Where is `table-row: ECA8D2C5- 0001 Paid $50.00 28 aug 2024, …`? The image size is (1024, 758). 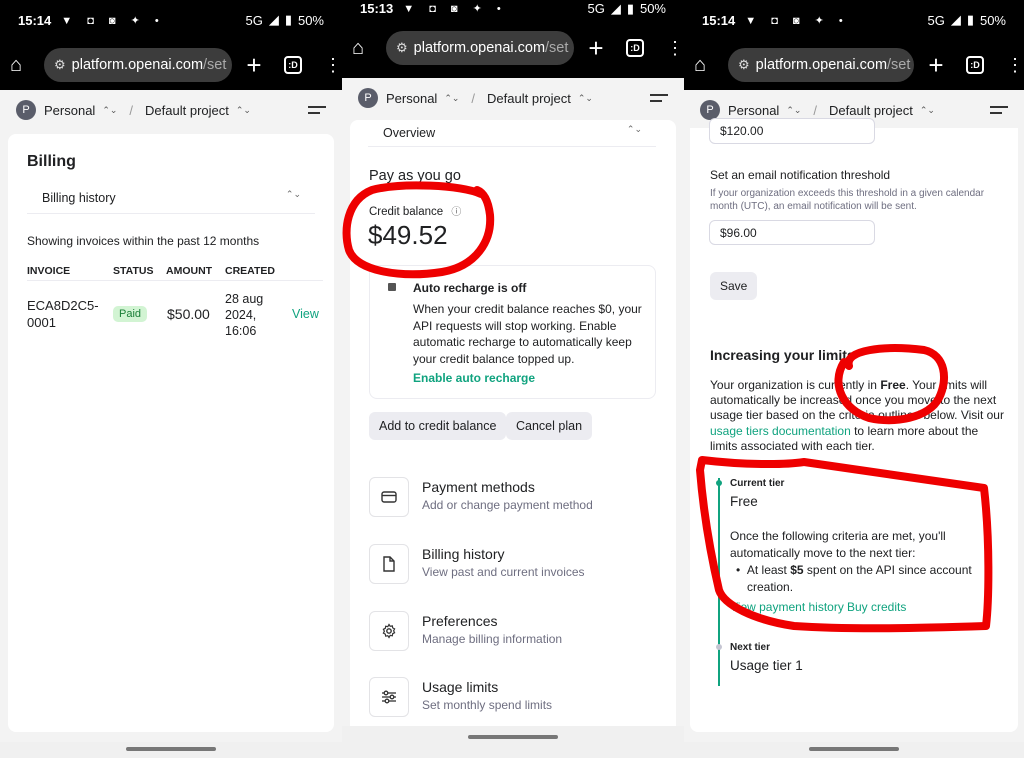
table-row: ECA8D2C5- 0001 Paid $50.00 28 aug 2024, … is located at coordinates (175, 324).